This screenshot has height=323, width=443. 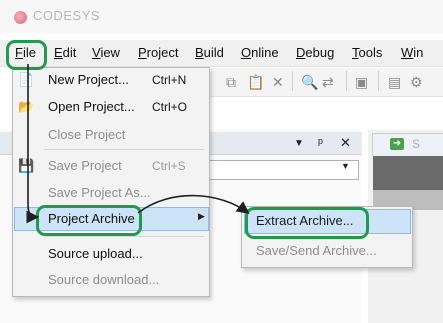 What do you see at coordinates (33, 144) in the screenshot?
I see `arrow-file-to-archive` at bounding box center [33, 144].